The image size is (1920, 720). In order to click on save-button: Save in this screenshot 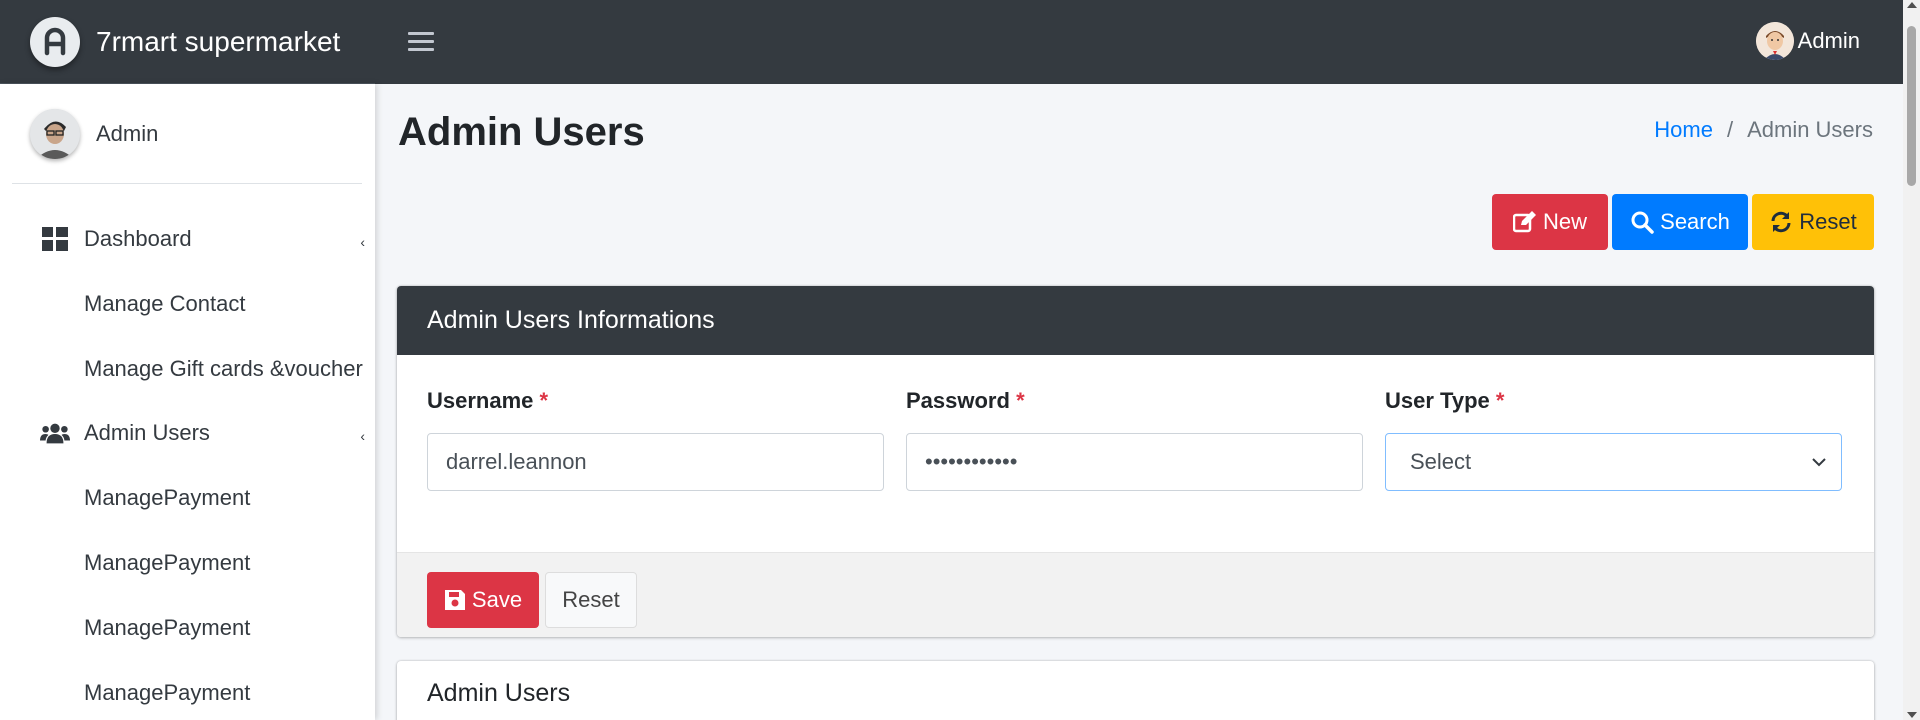, I will do `click(483, 600)`.